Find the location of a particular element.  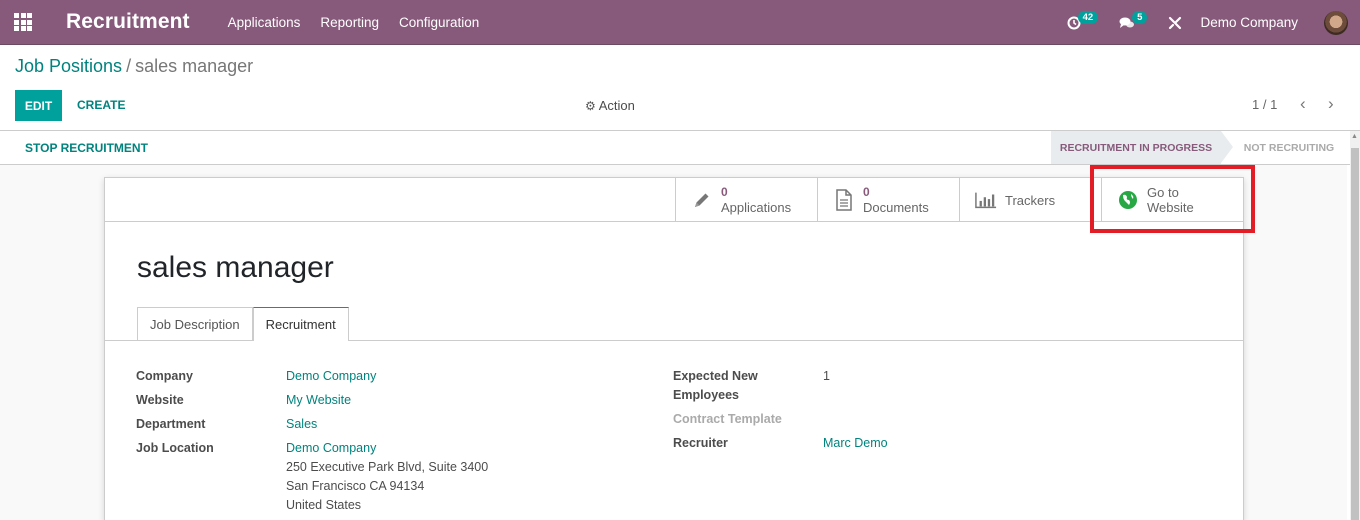

job-location-name: Demo Company is located at coordinates (331, 448).